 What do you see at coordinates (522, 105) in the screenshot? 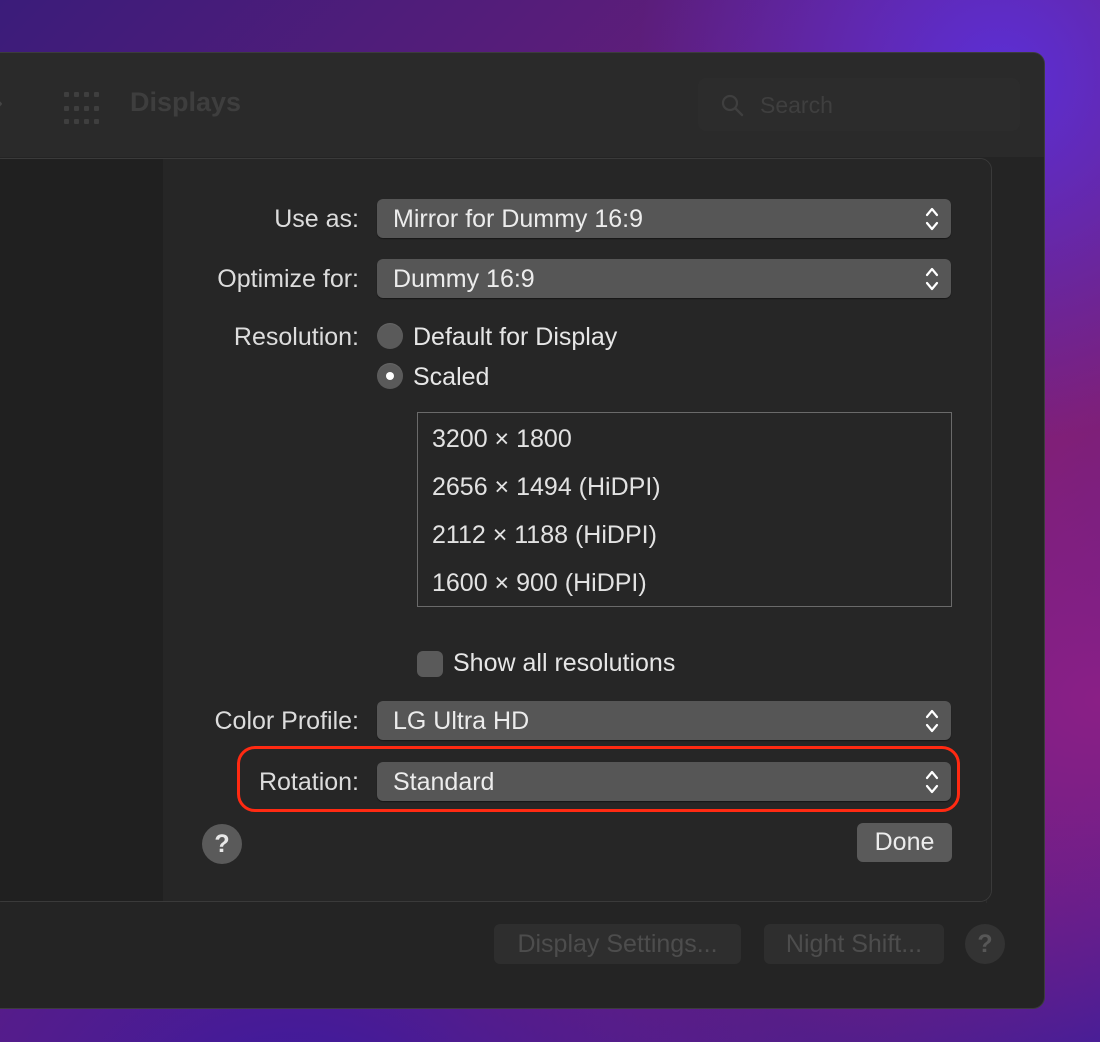
I see `title-bar: › Displays` at bounding box center [522, 105].